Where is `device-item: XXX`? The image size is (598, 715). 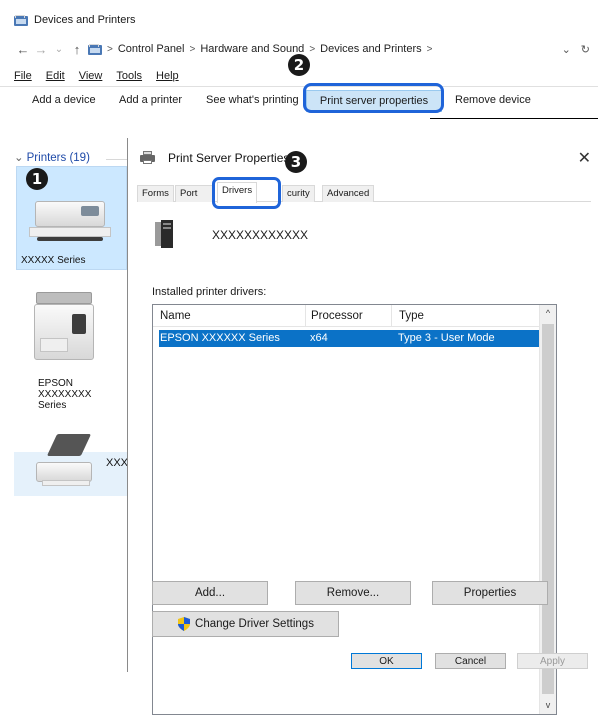
device-item: XXX is located at coordinates (71, 461).